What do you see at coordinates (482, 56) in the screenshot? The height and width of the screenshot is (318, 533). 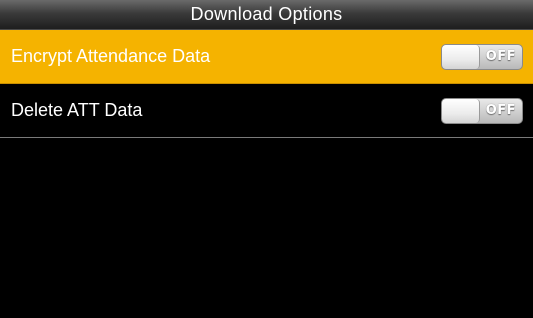 I see `encrypt-attendance-data-toggle: OFF` at bounding box center [482, 56].